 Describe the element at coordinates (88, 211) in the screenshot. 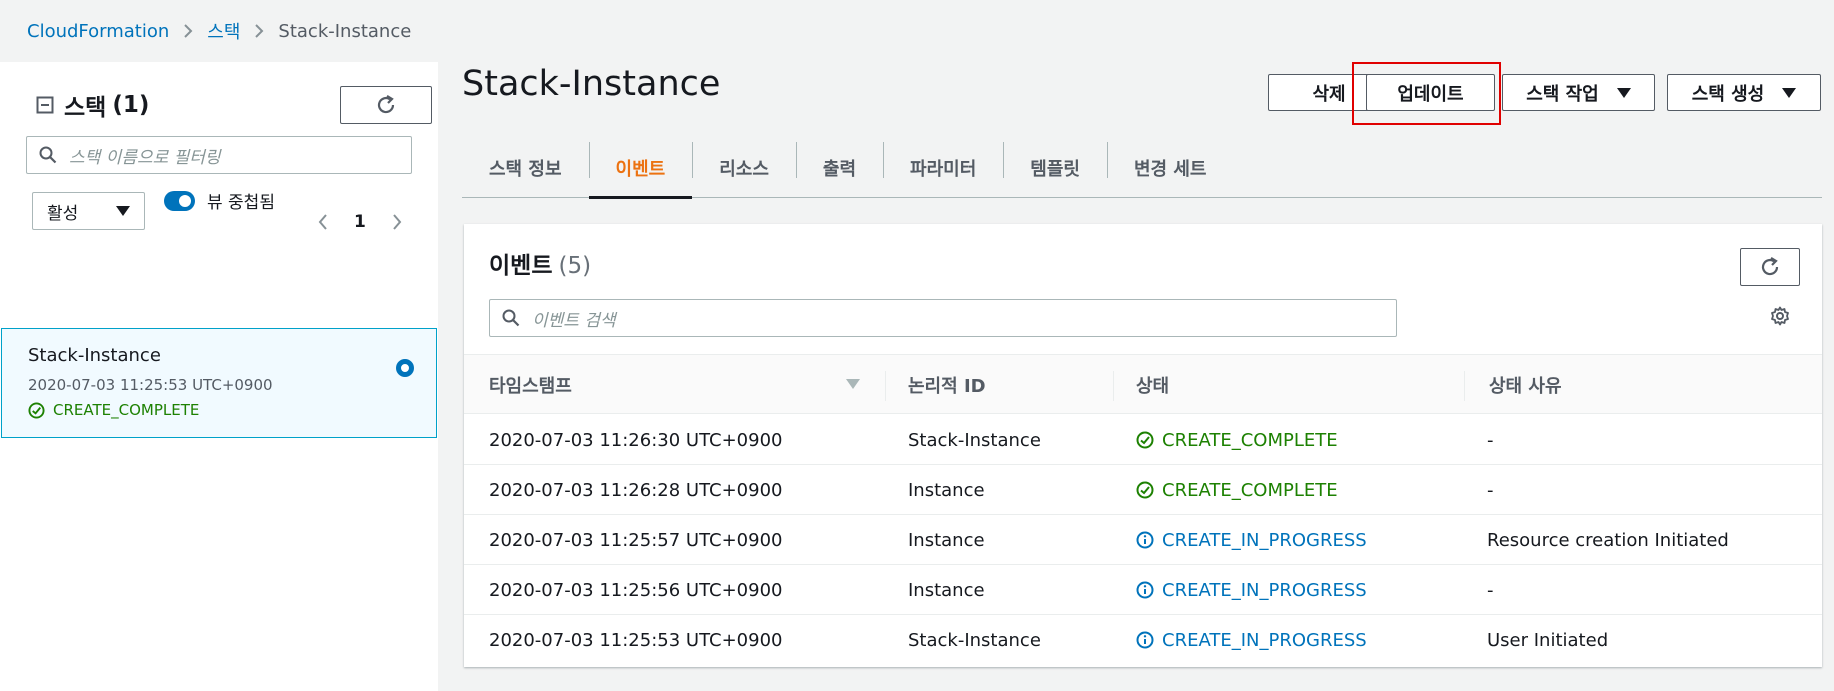

I see `stack-status-select: 활성` at that location.